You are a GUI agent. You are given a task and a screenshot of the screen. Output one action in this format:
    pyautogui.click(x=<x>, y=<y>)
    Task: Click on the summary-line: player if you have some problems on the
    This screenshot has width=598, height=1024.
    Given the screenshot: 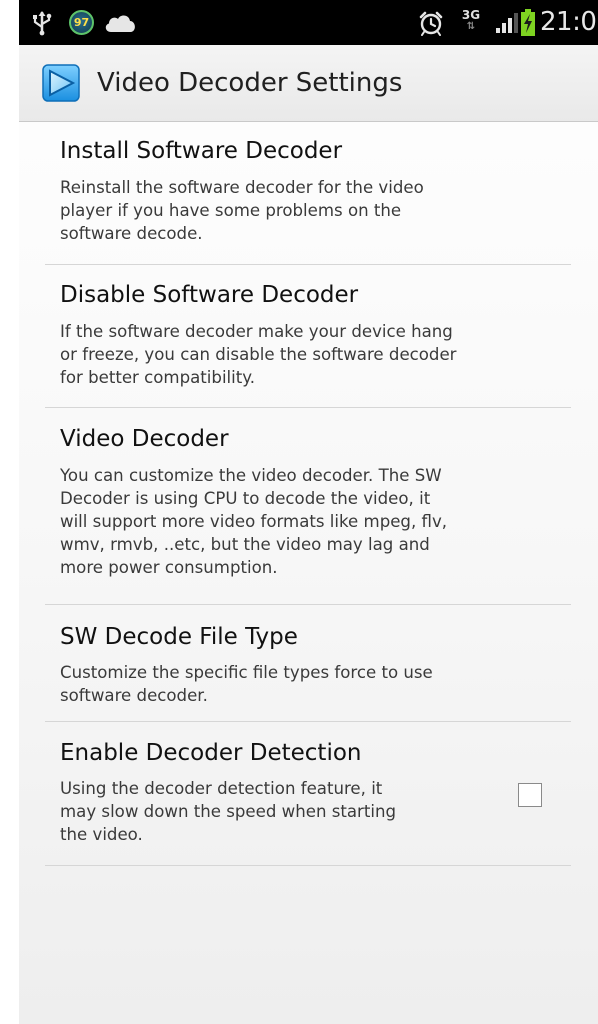 What is the action you would take?
    pyautogui.click(x=231, y=210)
    